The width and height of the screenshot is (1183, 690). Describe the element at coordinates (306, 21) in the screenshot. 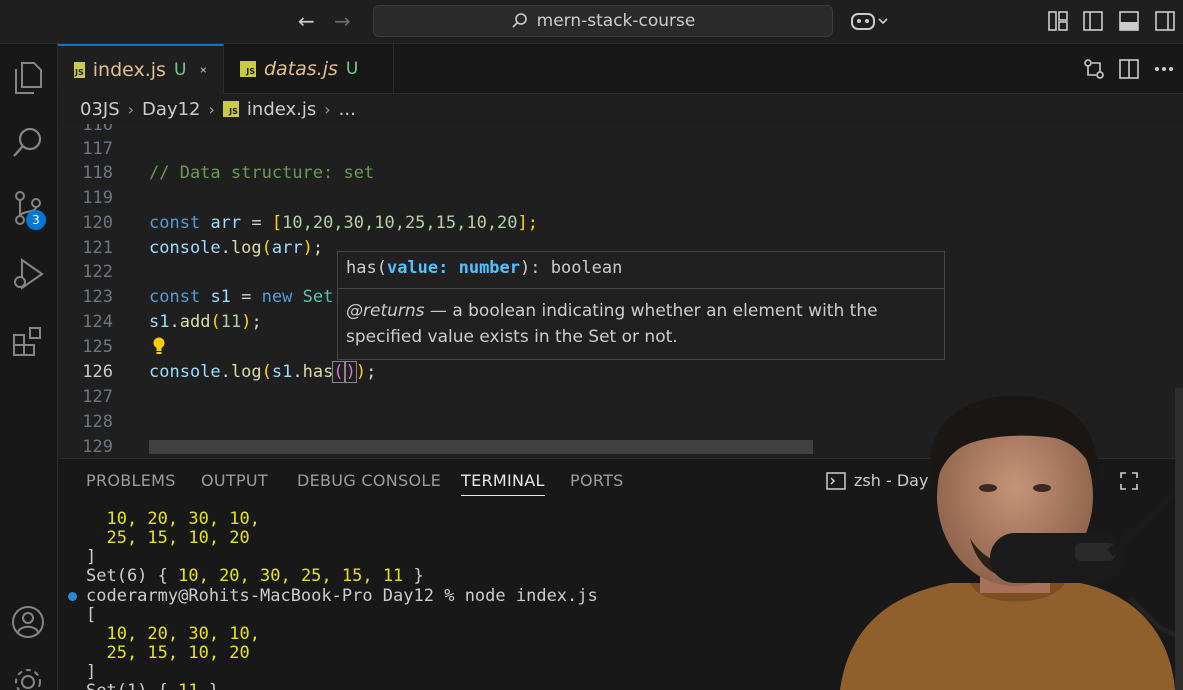

I see `back-arrow-icon: ←` at that location.